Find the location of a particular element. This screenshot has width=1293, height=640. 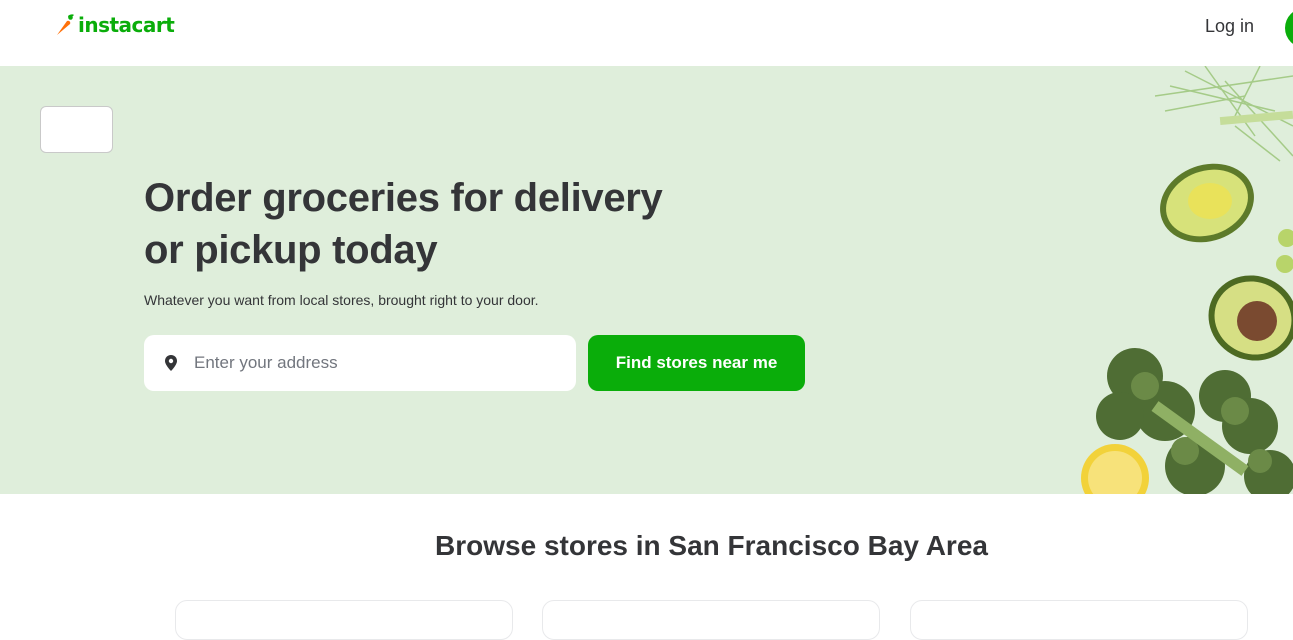

address-input is located at coordinates (384, 363).